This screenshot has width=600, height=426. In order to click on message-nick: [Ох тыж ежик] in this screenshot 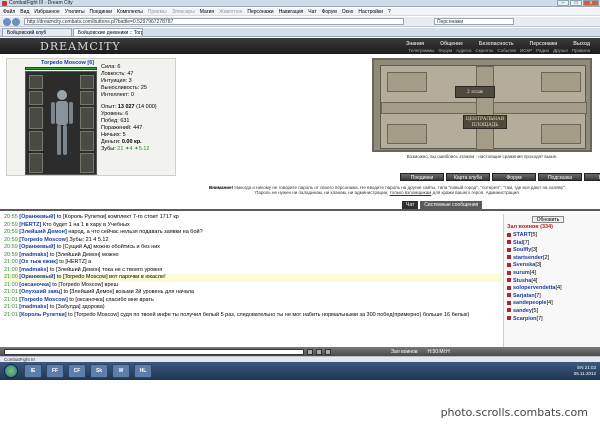, I will do `click(38, 262)`.